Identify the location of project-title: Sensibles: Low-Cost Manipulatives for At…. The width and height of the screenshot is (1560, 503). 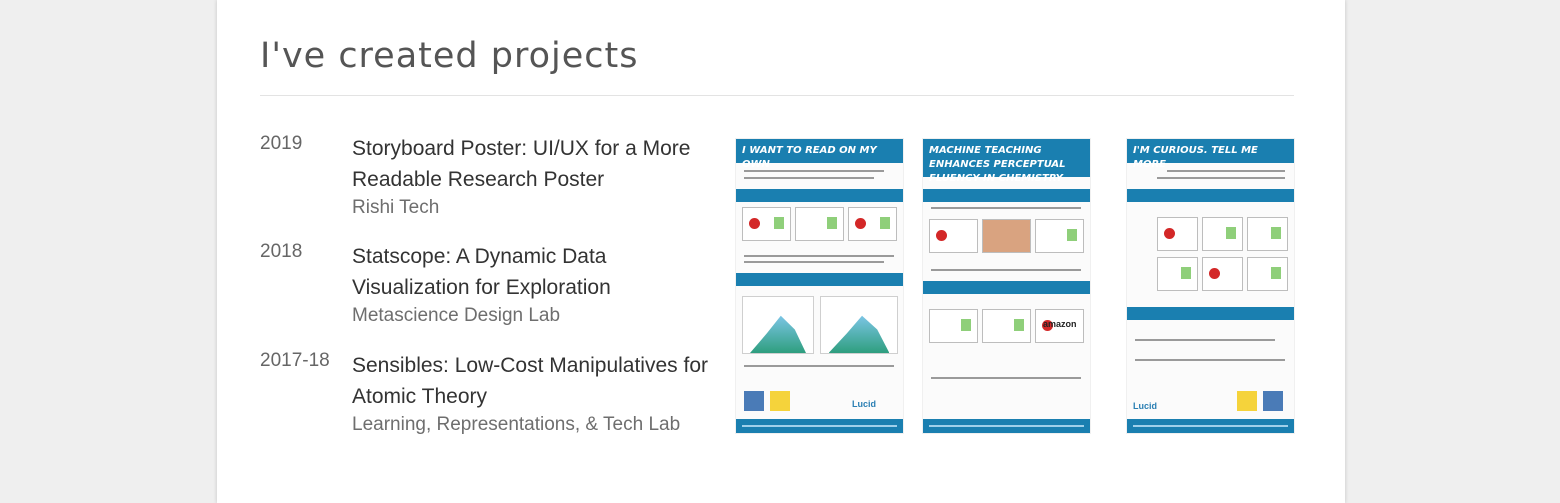
(532, 381).